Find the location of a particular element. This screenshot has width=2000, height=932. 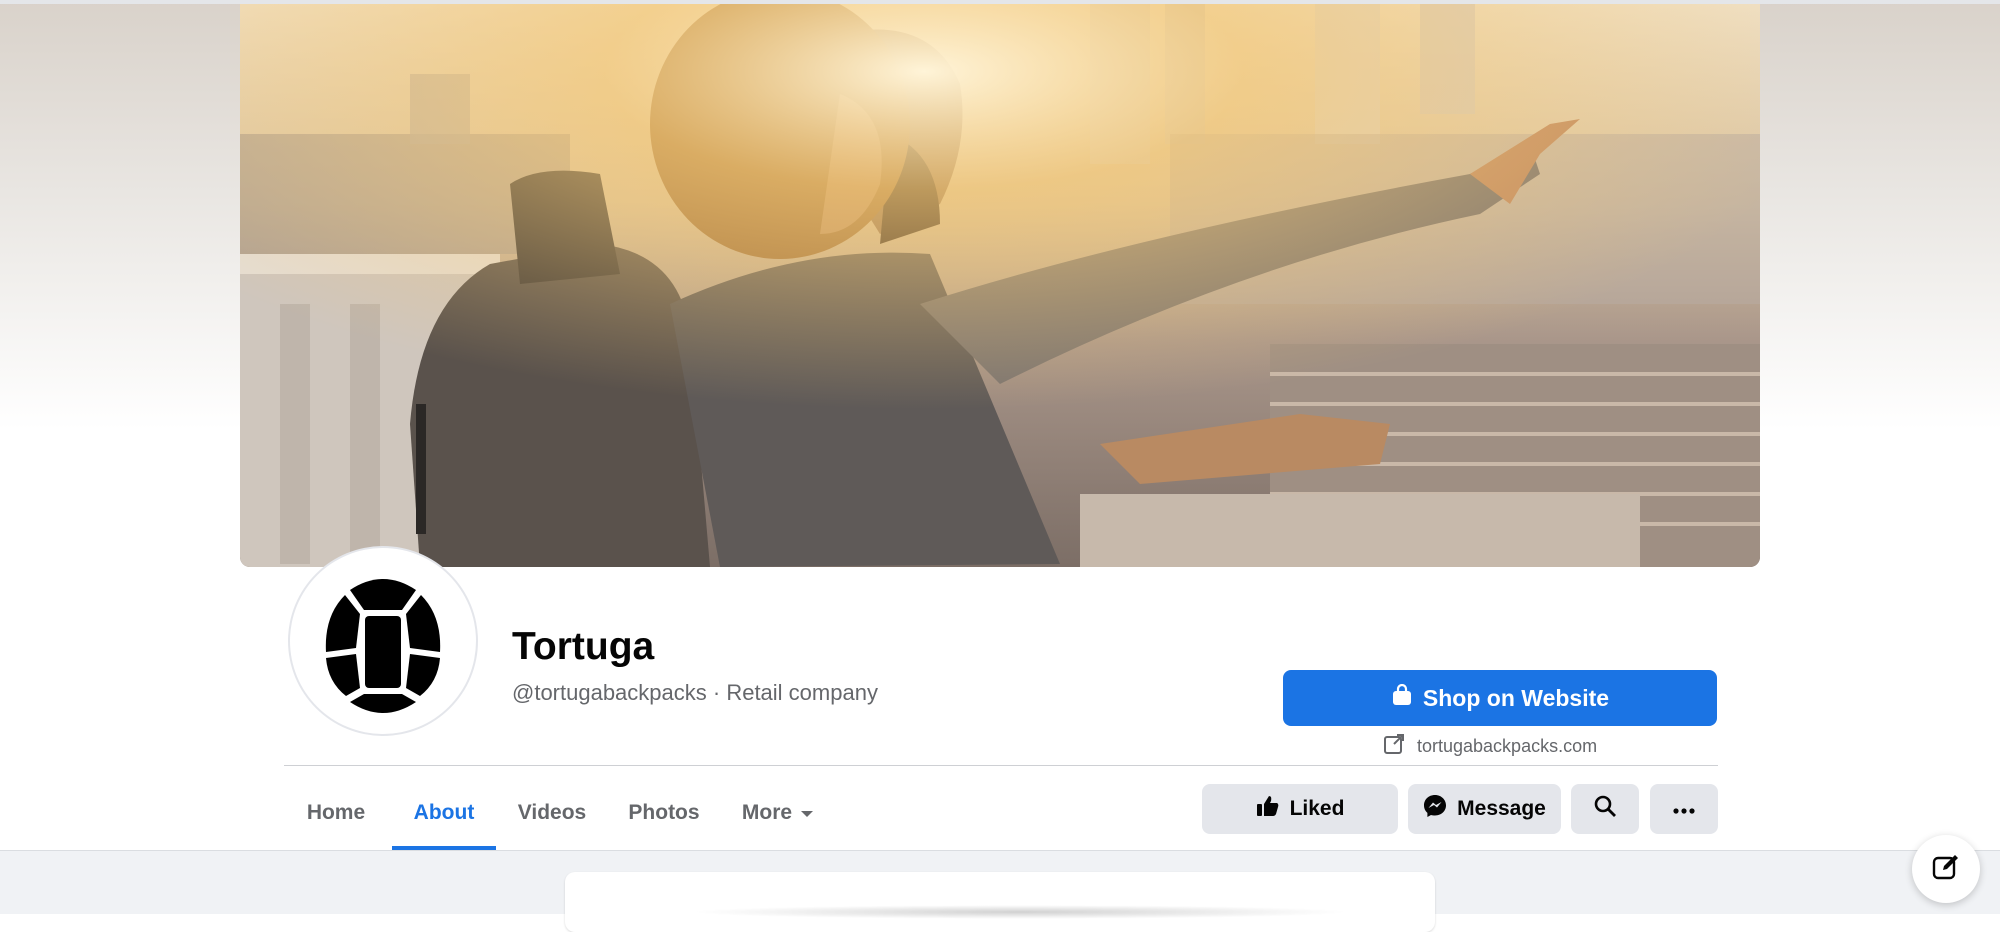

tab-photos: Photos is located at coordinates (664, 813).